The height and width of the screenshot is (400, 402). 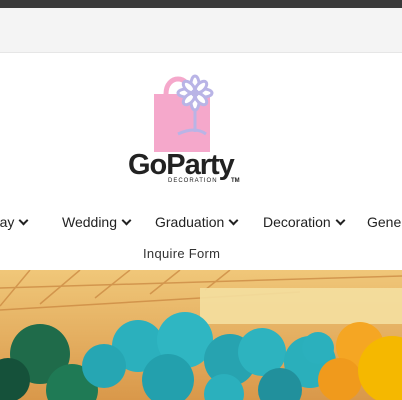 What do you see at coordinates (193, 181) in the screenshot?
I see `brand-subtitle: DECORATION` at bounding box center [193, 181].